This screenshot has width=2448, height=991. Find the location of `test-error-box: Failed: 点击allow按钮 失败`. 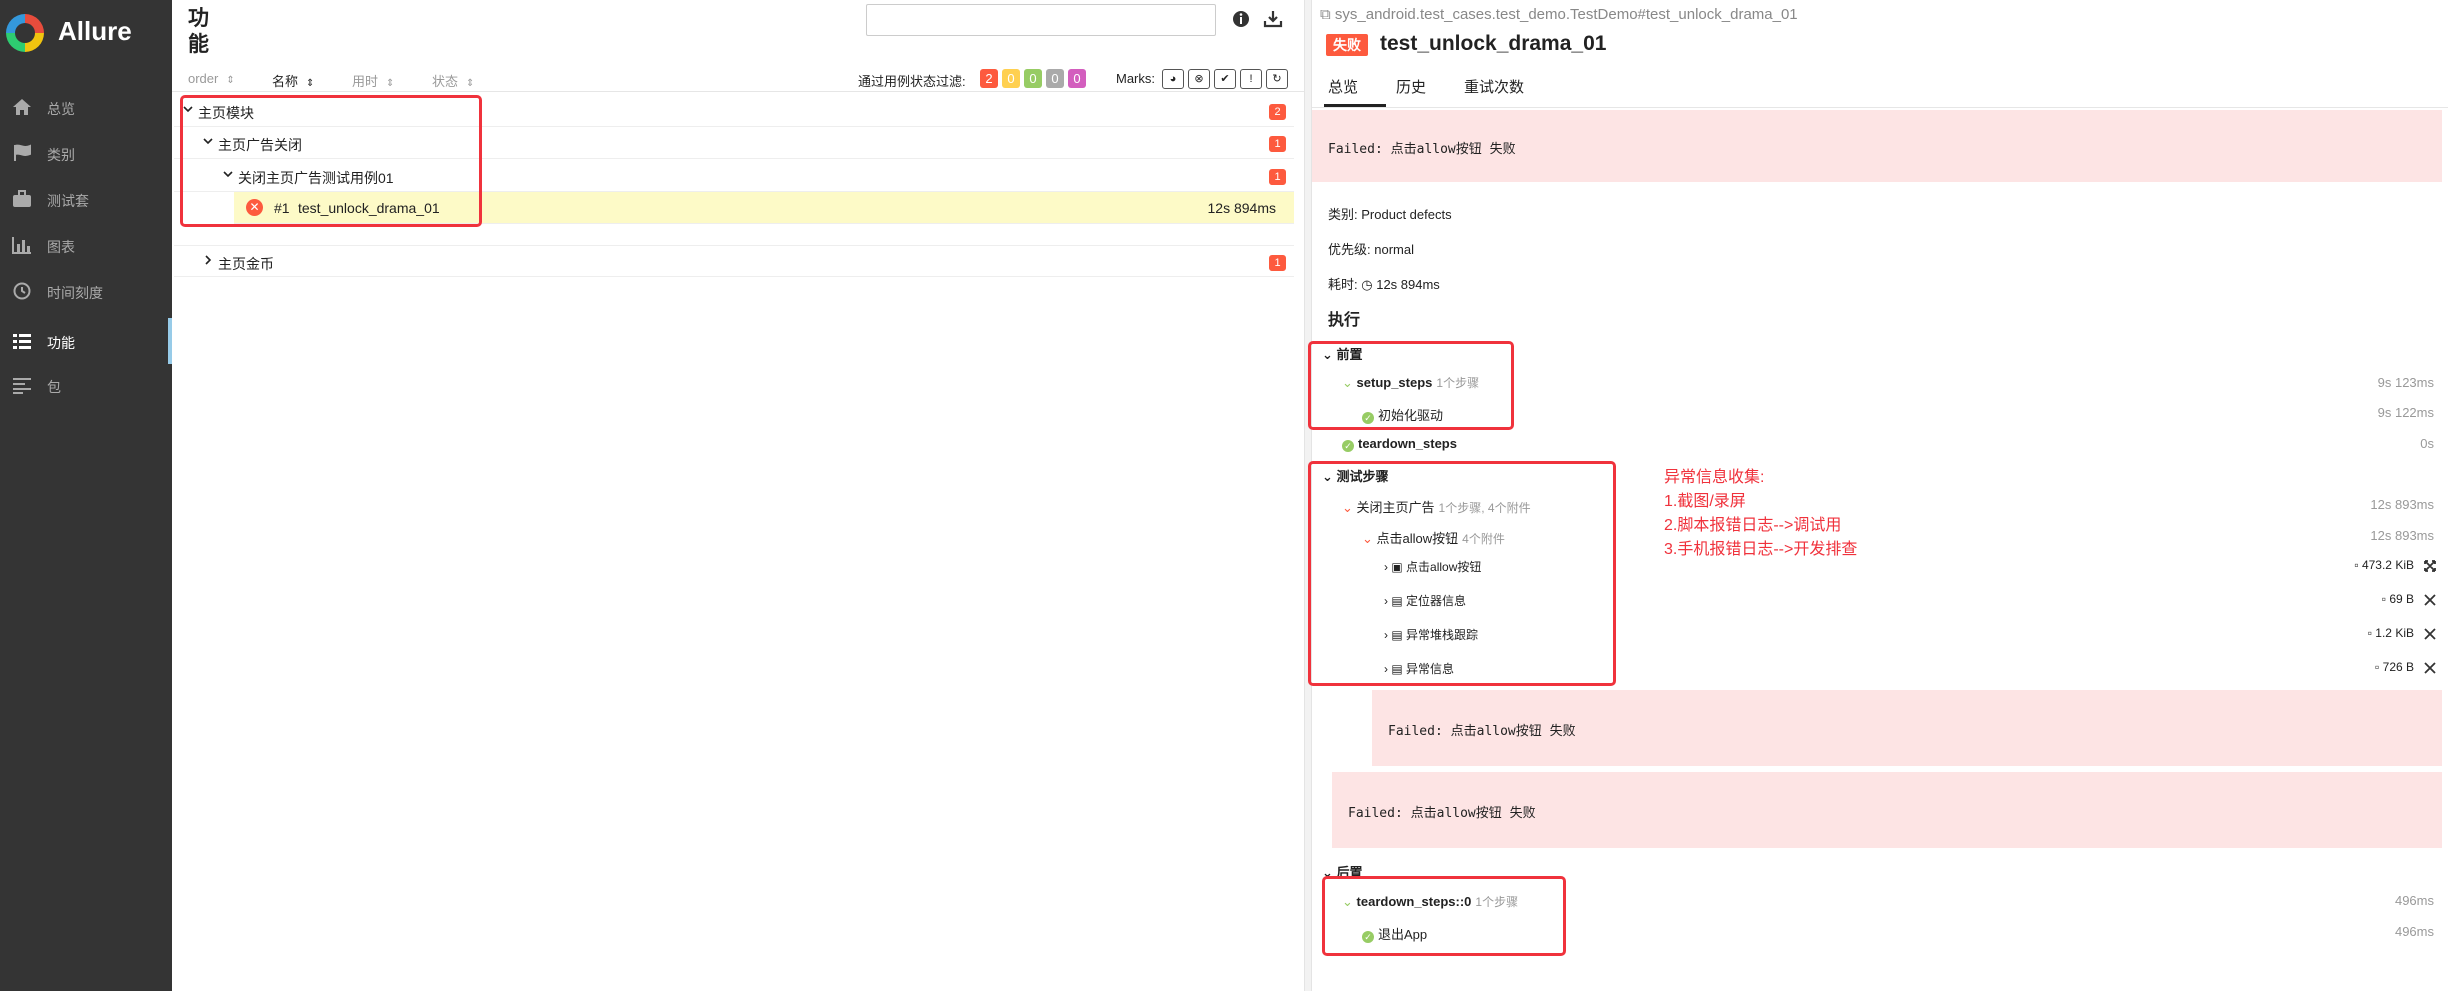

test-error-box: Failed: 点击allow按钮 失败 is located at coordinates (1887, 810).